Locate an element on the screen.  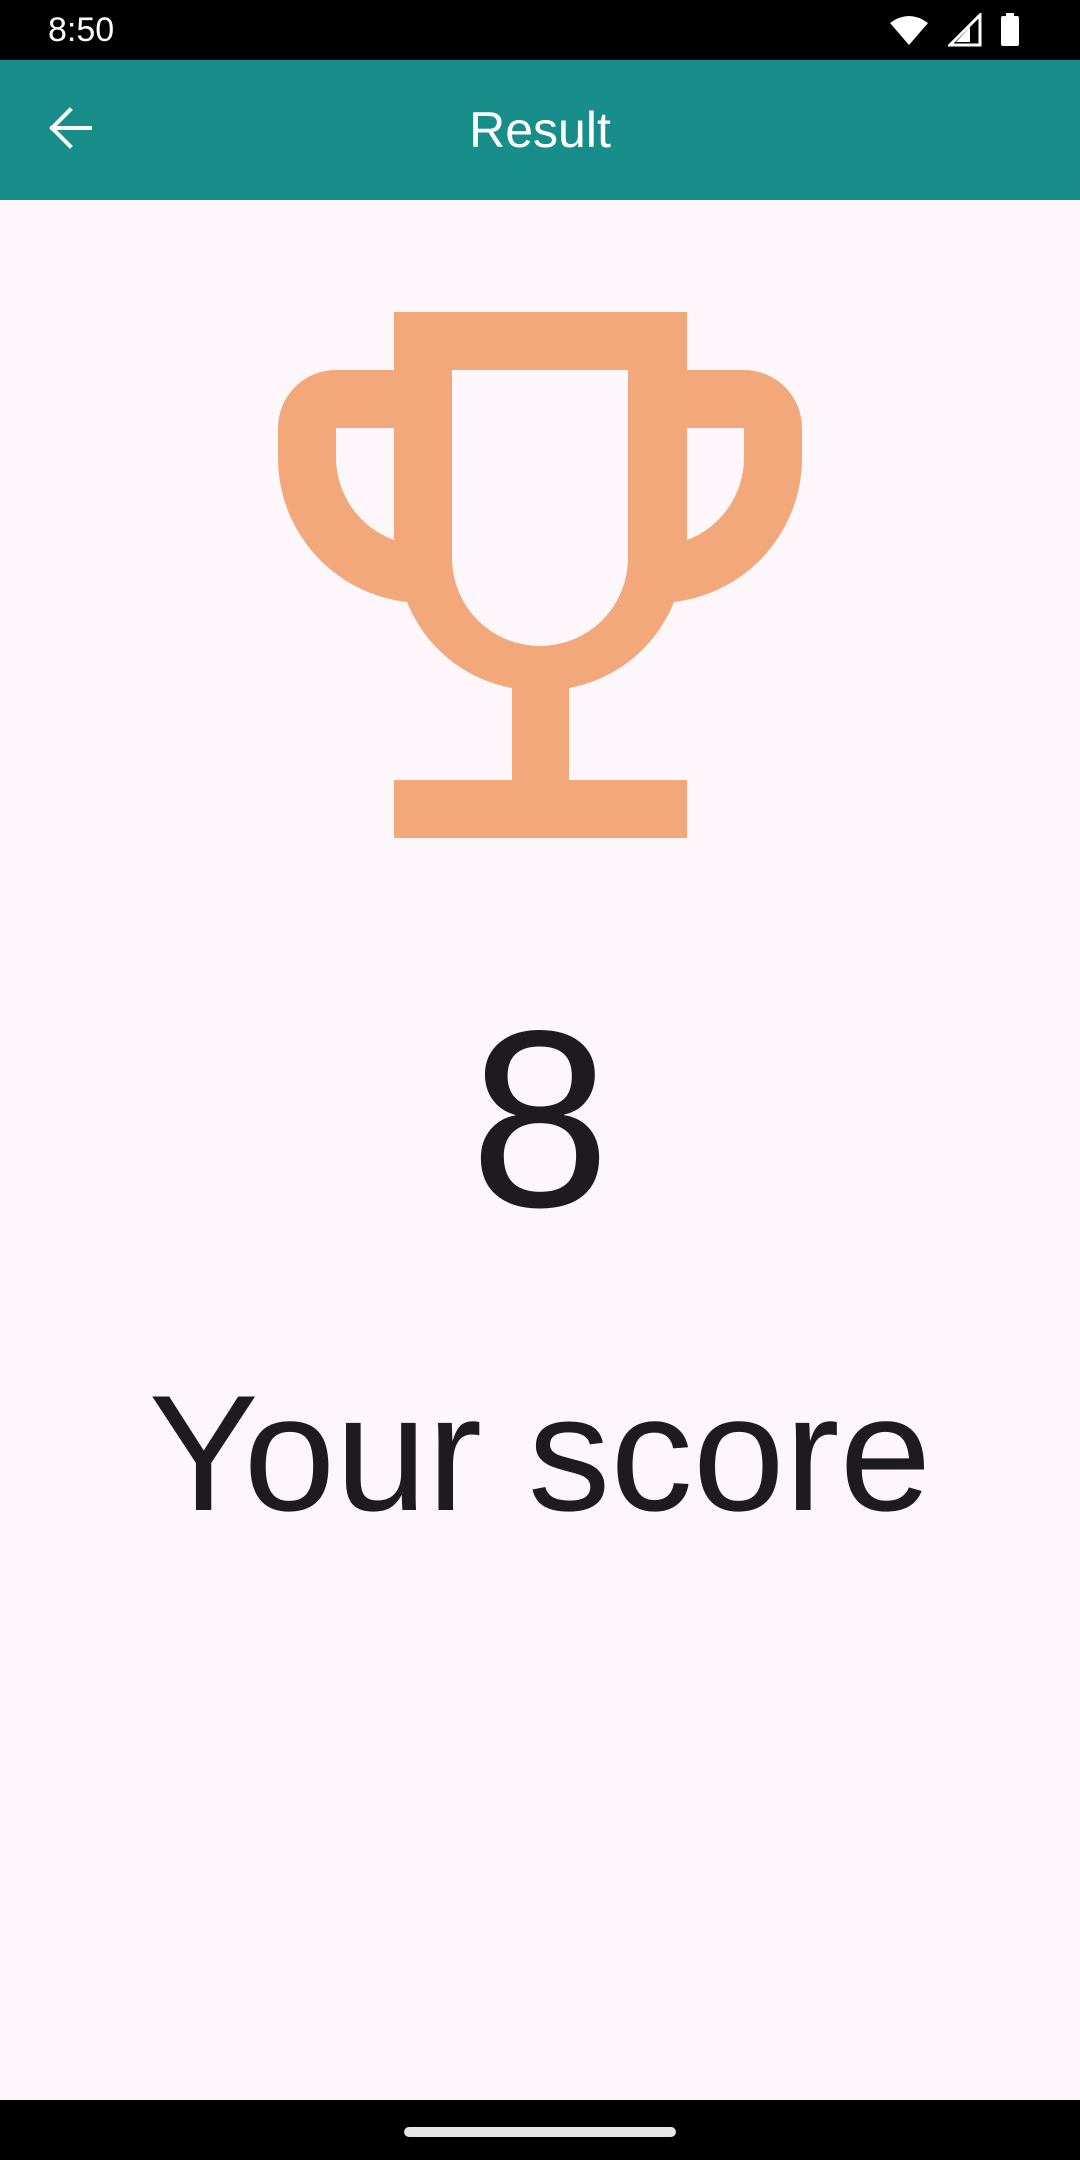
cellular-signal-icon is located at coordinates (965, 30).